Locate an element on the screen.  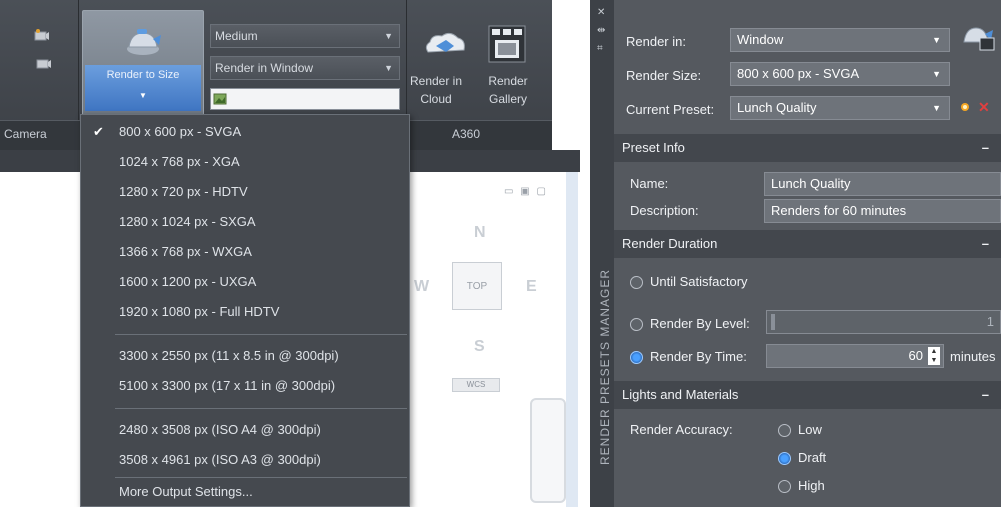
render-in-cloud-label-line1: Render in is located at coordinates (436, 81).